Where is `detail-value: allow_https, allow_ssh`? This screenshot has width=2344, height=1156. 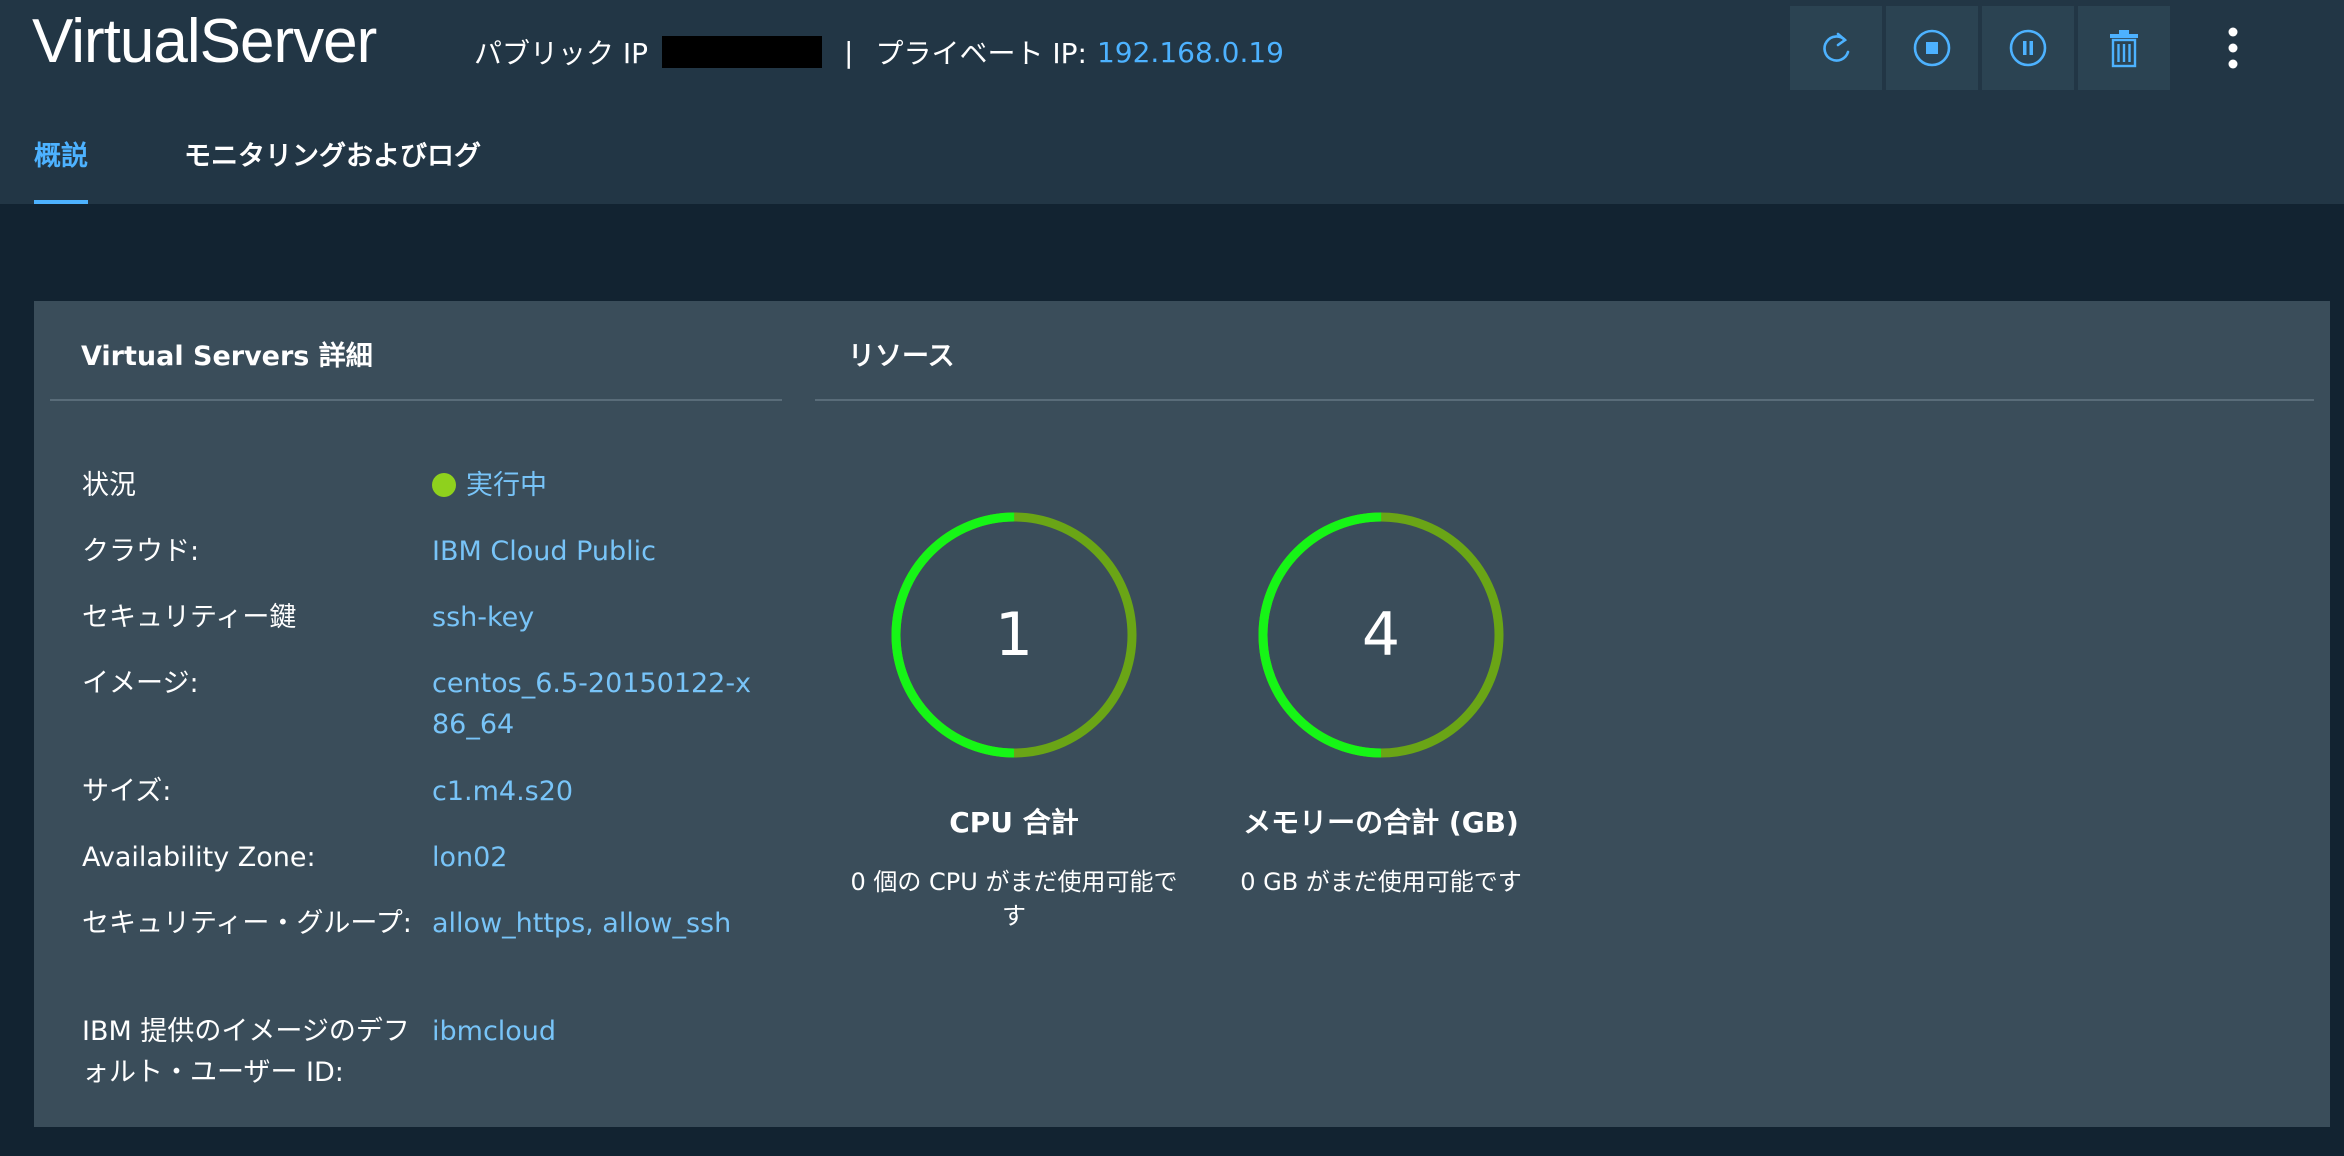 detail-value: allow_https, allow_ssh is located at coordinates (582, 923).